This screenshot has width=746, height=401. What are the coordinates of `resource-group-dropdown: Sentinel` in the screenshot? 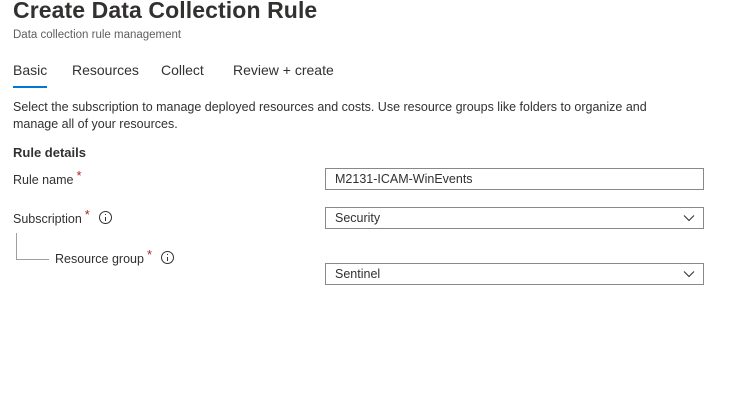 It's located at (514, 274).